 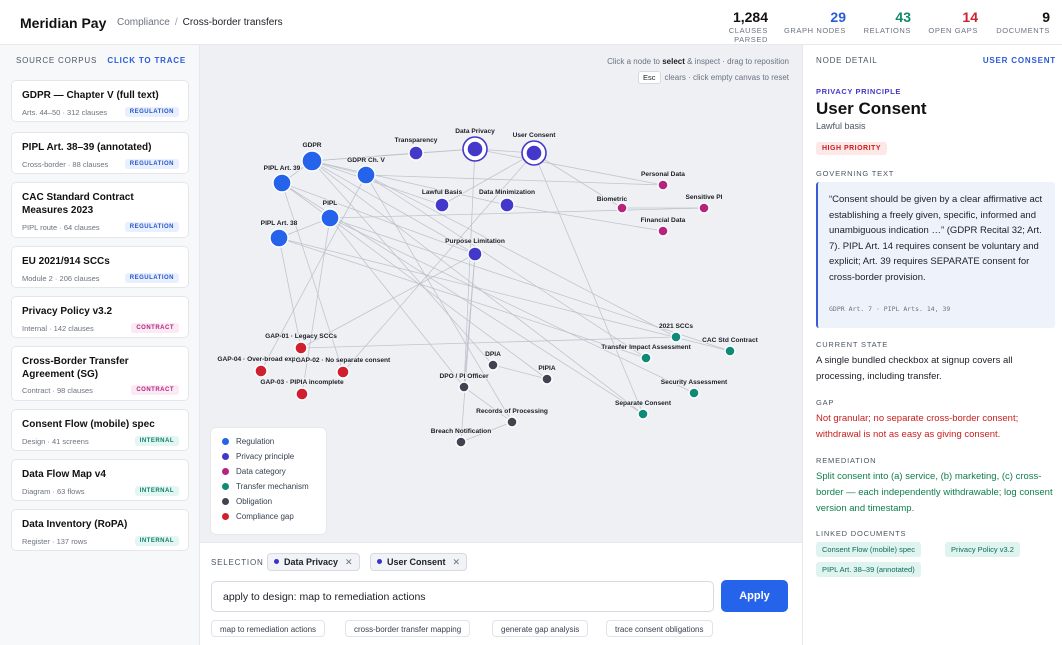 What do you see at coordinates (982, 549) in the screenshot?
I see `linked-document-chip: Privacy Policy v3.2` at bounding box center [982, 549].